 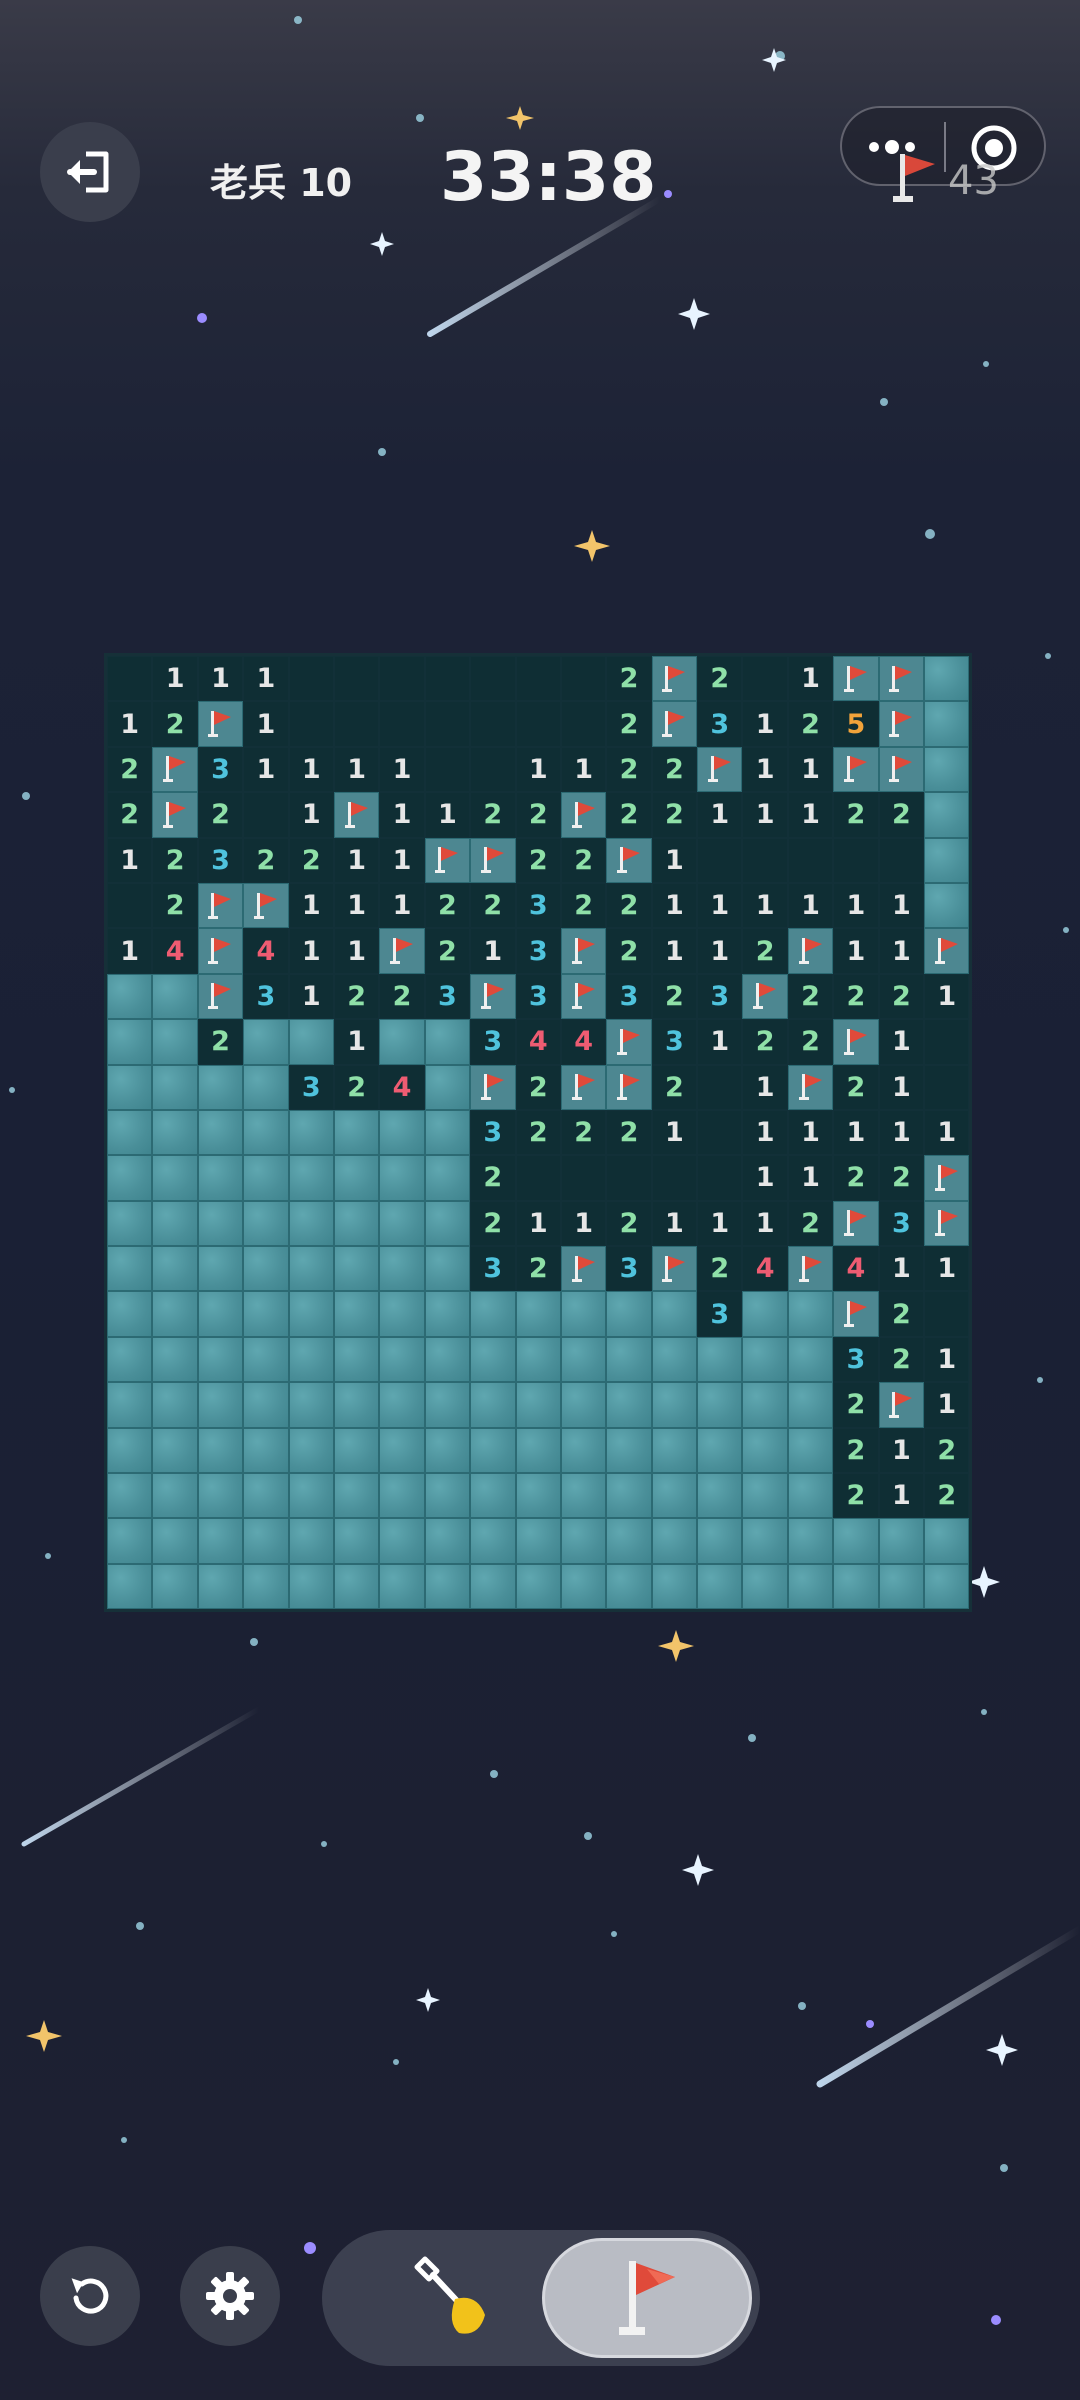 What do you see at coordinates (647, 2298) in the screenshot?
I see `flag-mode-button` at bounding box center [647, 2298].